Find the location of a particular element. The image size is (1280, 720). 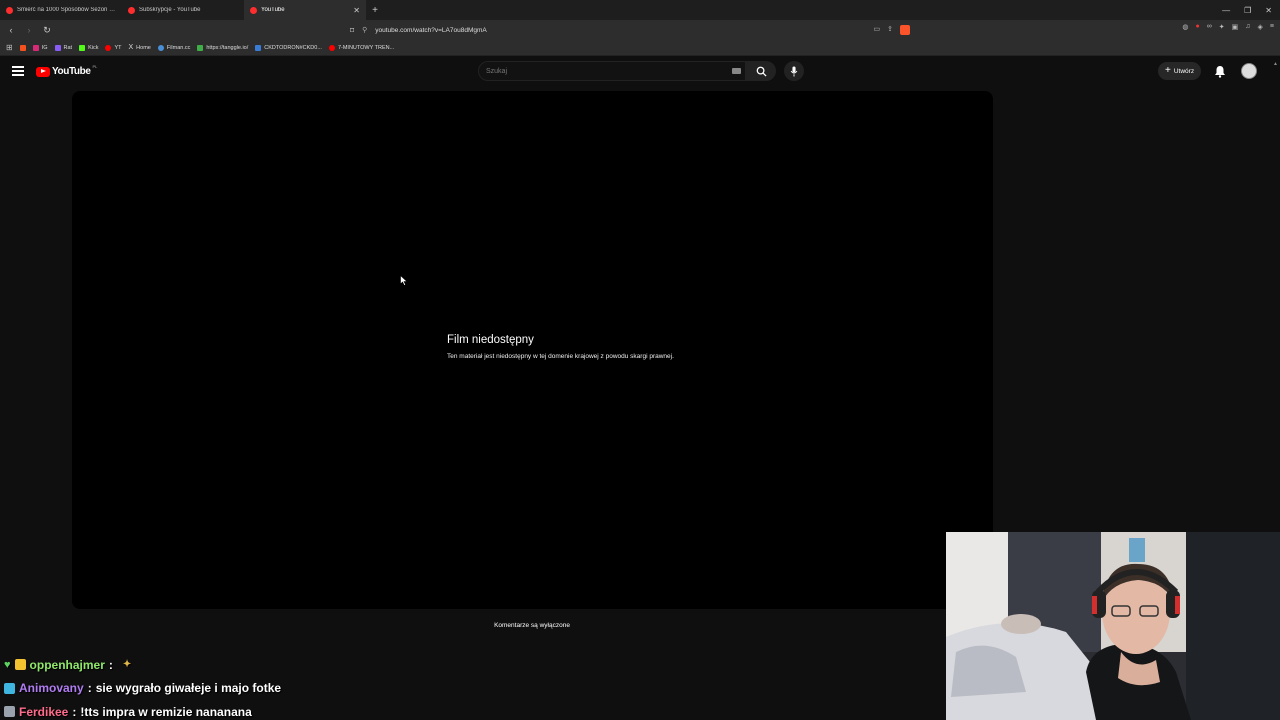

browser-tab: Subskrypcje - YouTube is located at coordinates (183, 10).